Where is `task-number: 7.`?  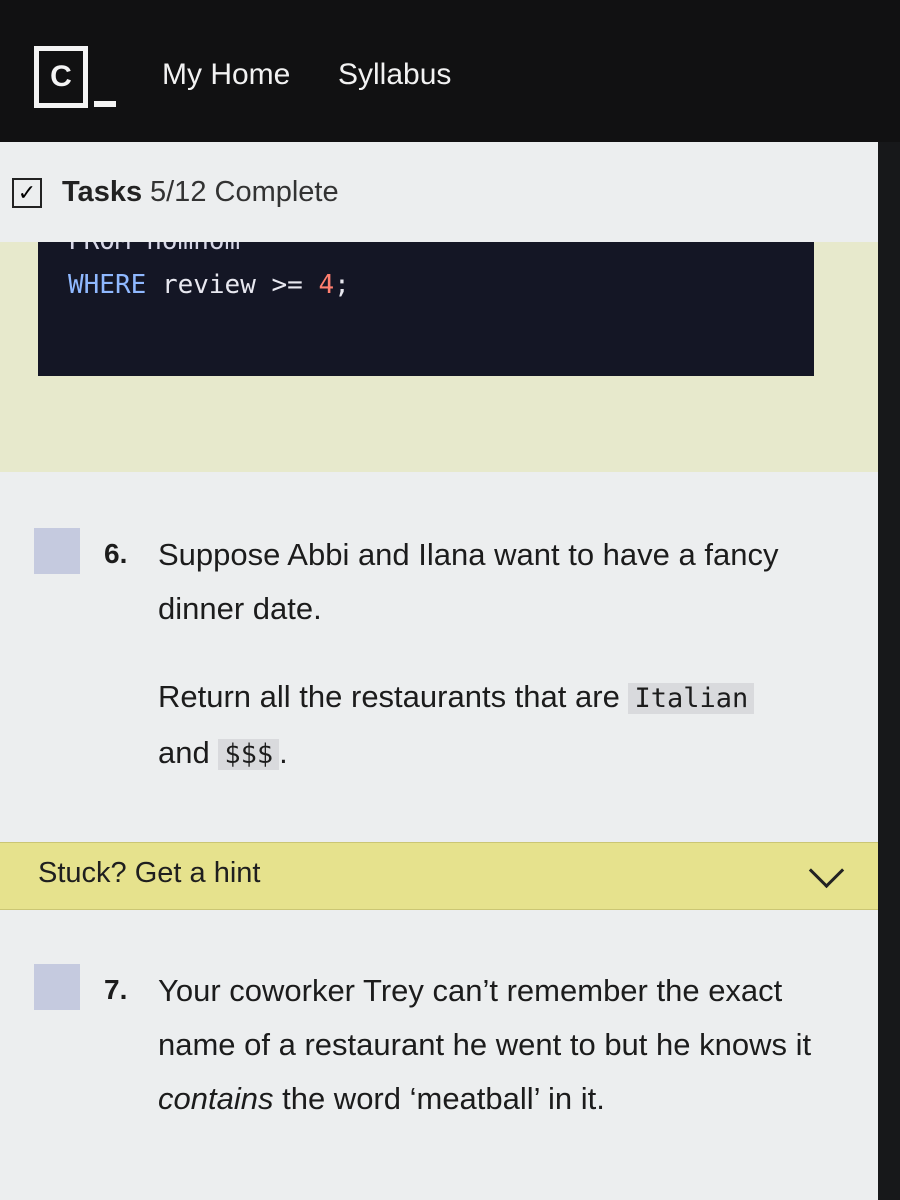
task-number: 7. is located at coordinates (116, 989).